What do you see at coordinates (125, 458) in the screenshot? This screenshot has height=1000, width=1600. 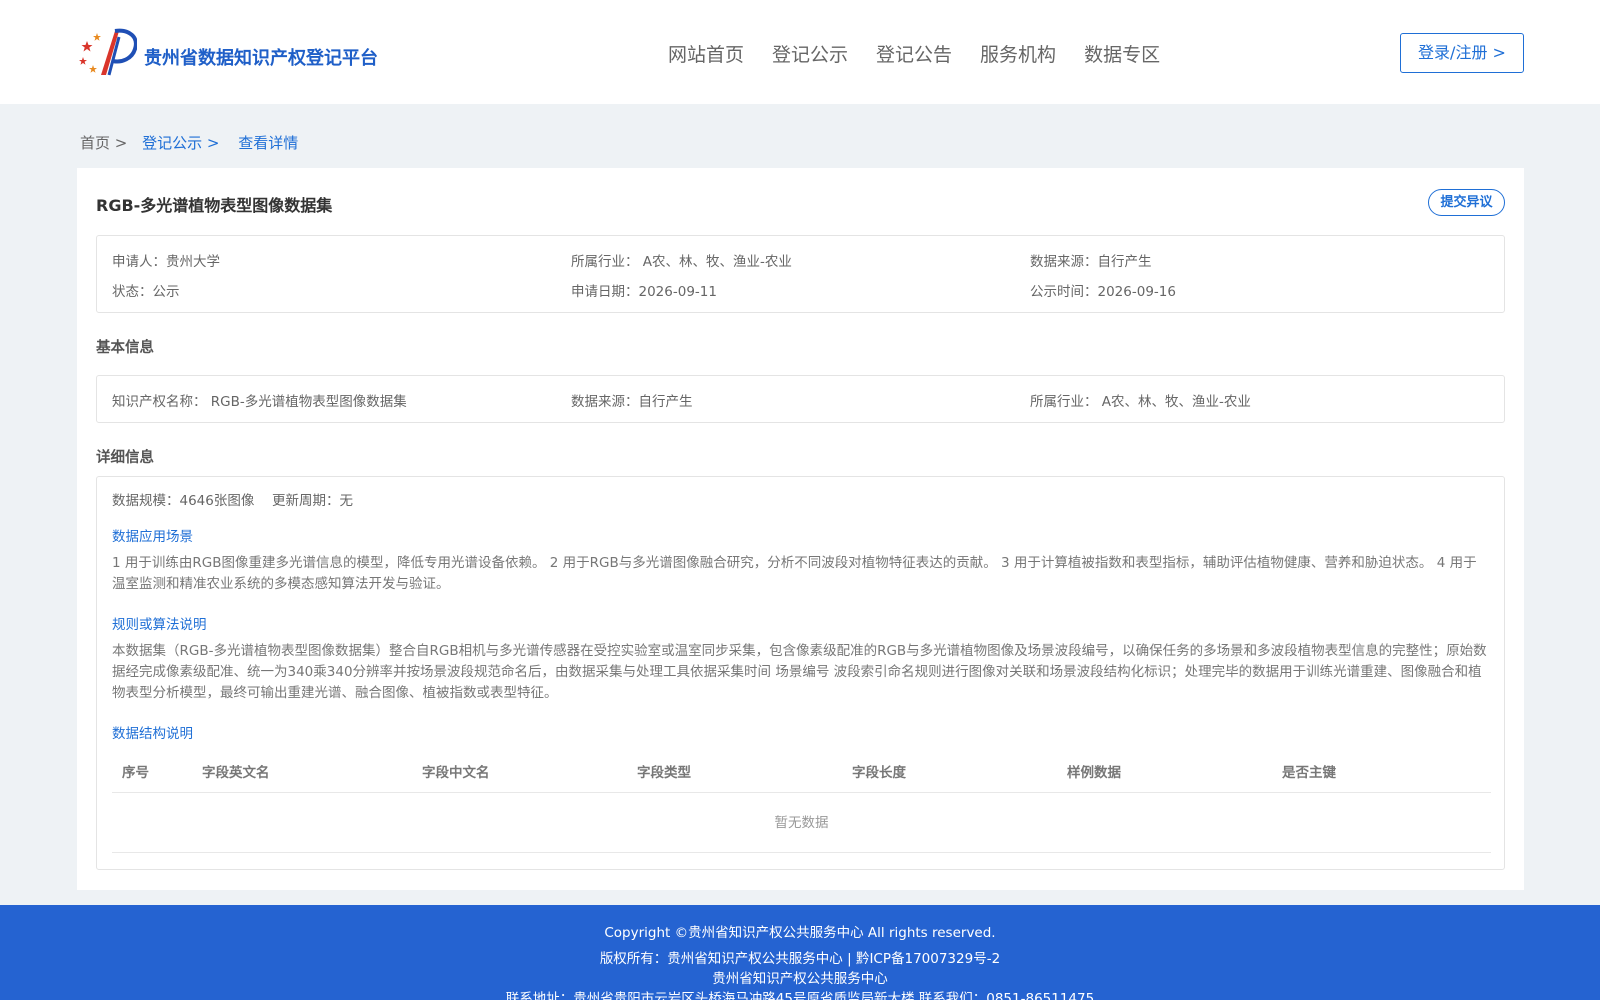 I see `detail-info-heading: 详细信息` at bounding box center [125, 458].